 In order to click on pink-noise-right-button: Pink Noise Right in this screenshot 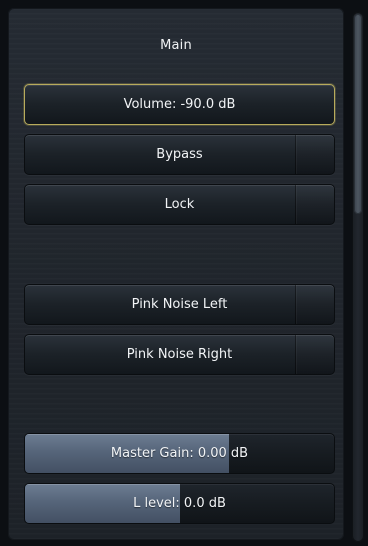, I will do `click(179, 354)`.